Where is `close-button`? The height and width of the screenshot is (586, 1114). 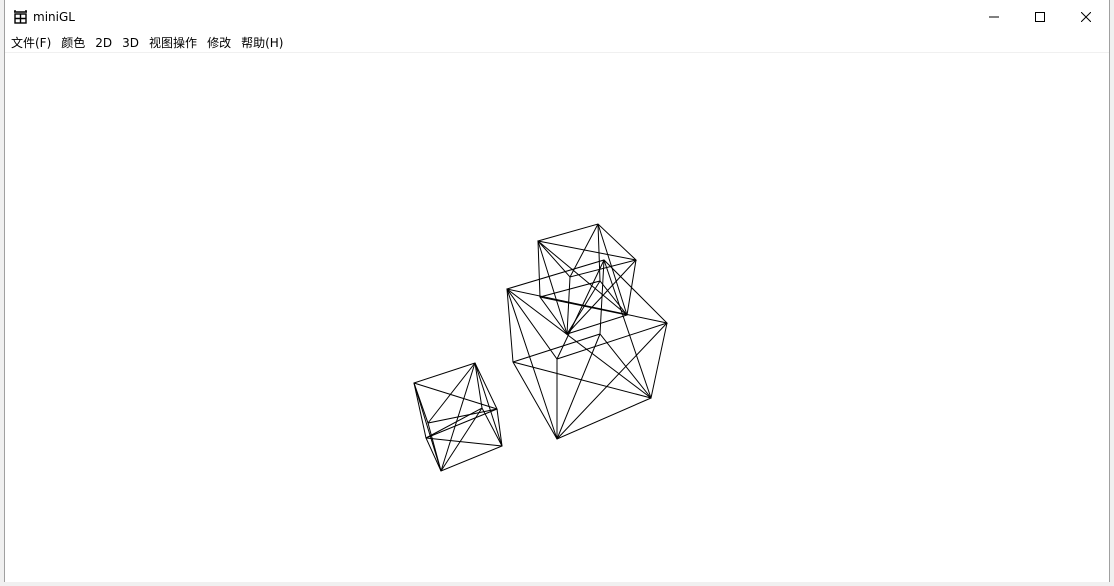
close-button is located at coordinates (1086, 17).